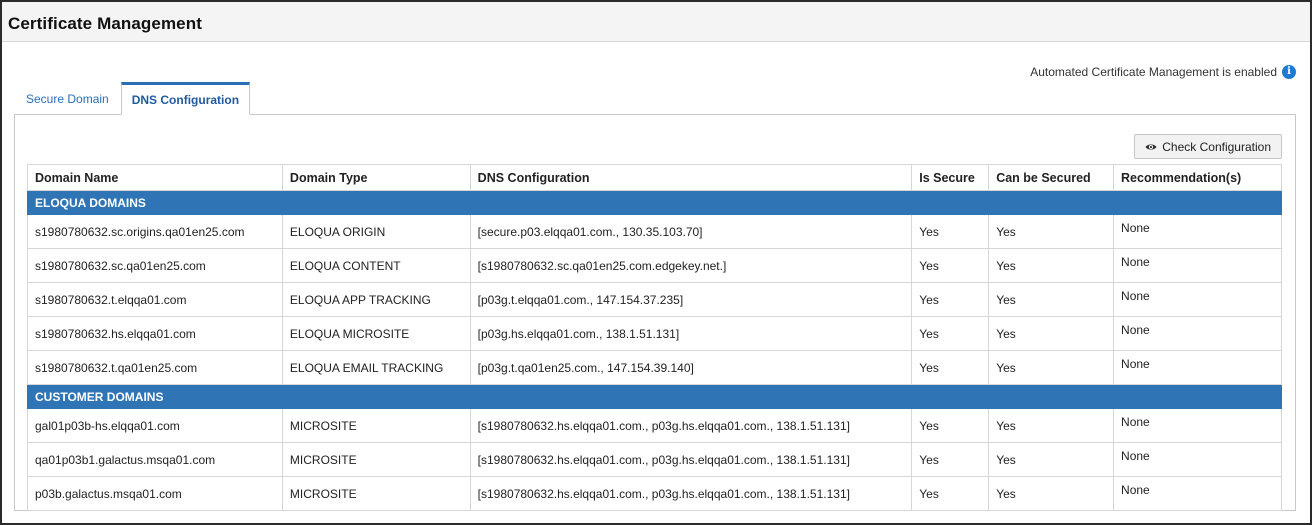 This screenshot has height=525, width=1312. I want to click on dns-config-cell: [p03g.t.elqqa01.com., 147.154.37.235], so click(691, 299).